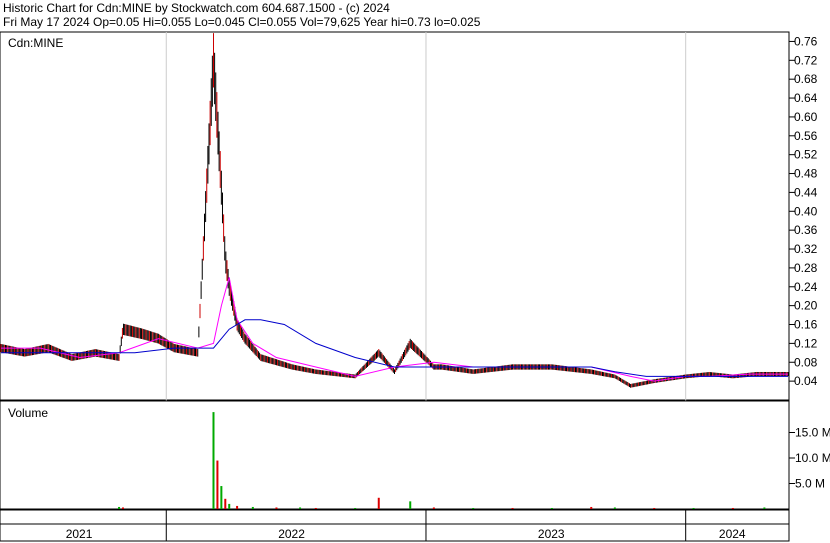 This screenshot has width=830, height=543. I want to click on volume-tick-label: 10.0 M, so click(812, 458).